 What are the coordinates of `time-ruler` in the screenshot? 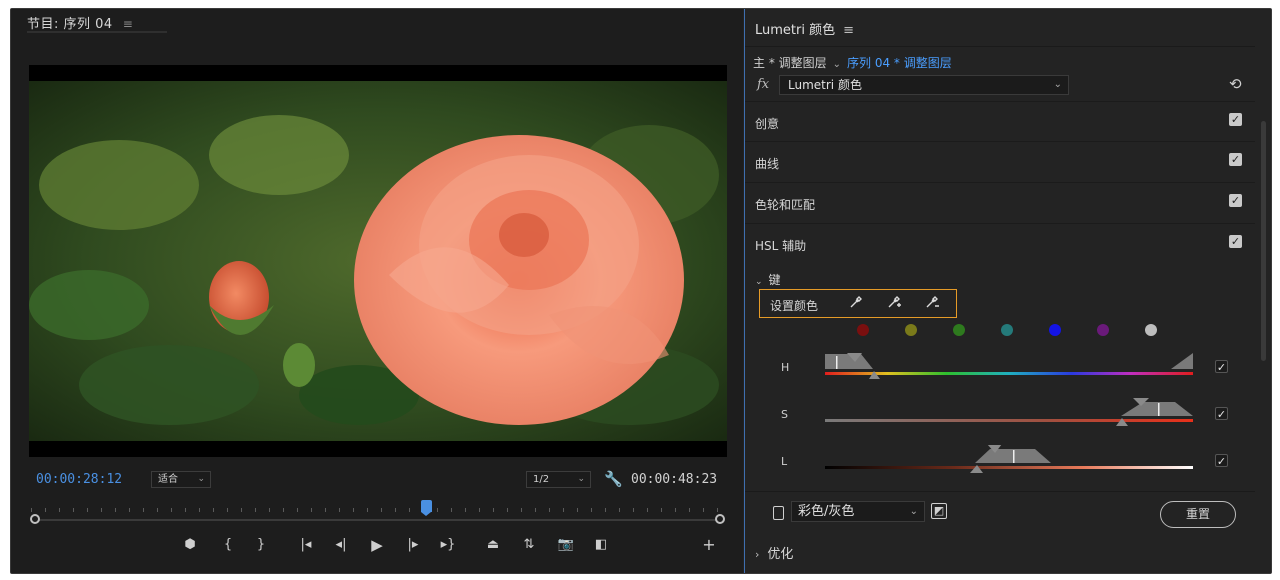 It's located at (376, 510).